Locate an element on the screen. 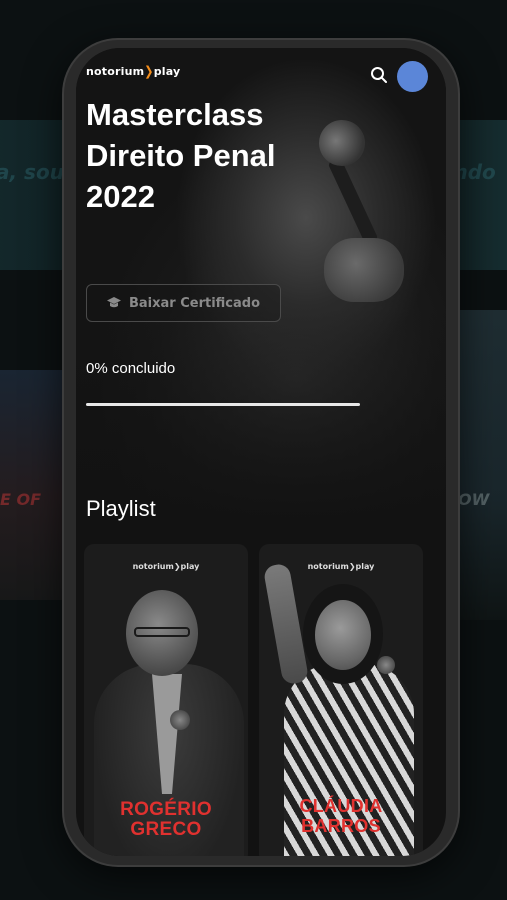 Image resolution: width=507 pixels, height=900 pixels. card-title: CLÁUDIA BARROS is located at coordinates (341, 816).